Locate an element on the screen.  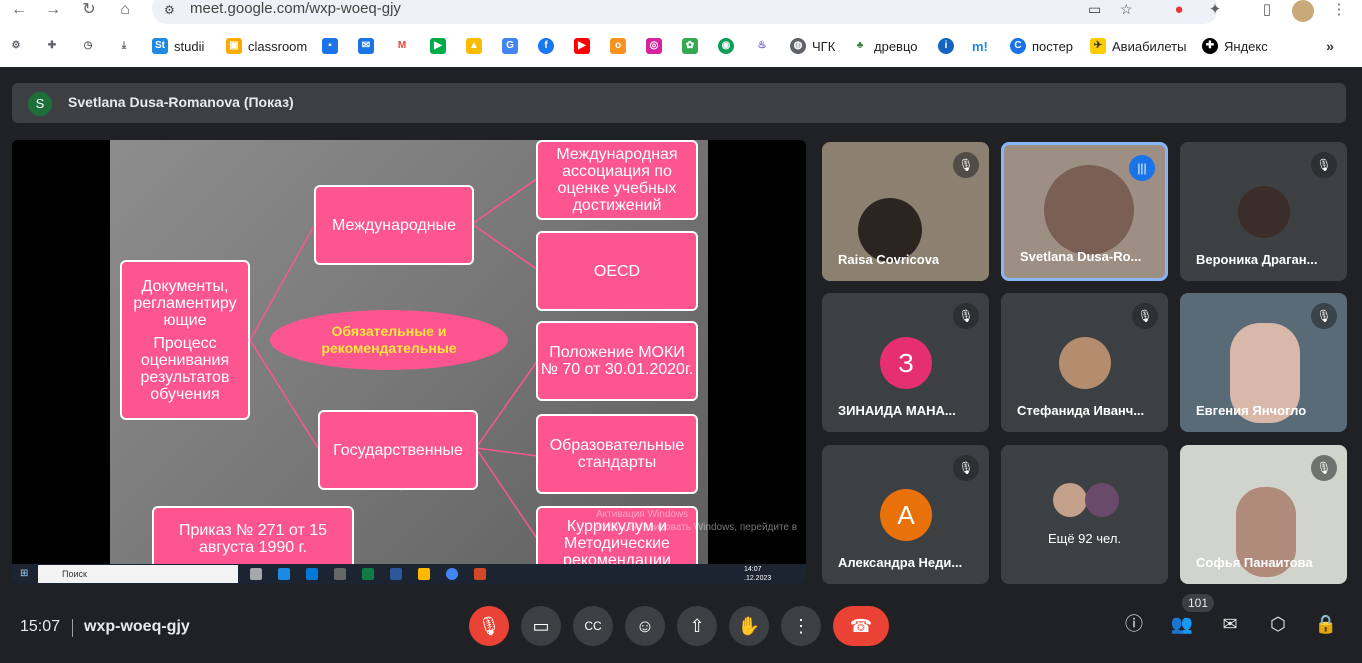
participant-tile: 🎙 Raisa Covricova is located at coordinates (905, 211).